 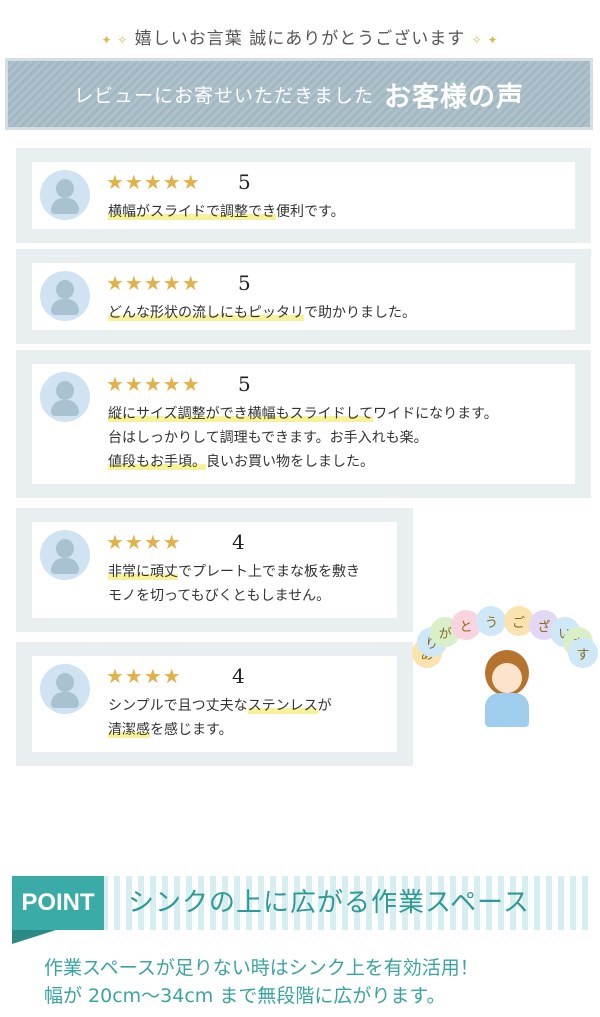 I want to click on review-text: 非常に頑丈でプレート上でまな板を敷きモノを切ってもびくともしません。, so click(x=234, y=584).